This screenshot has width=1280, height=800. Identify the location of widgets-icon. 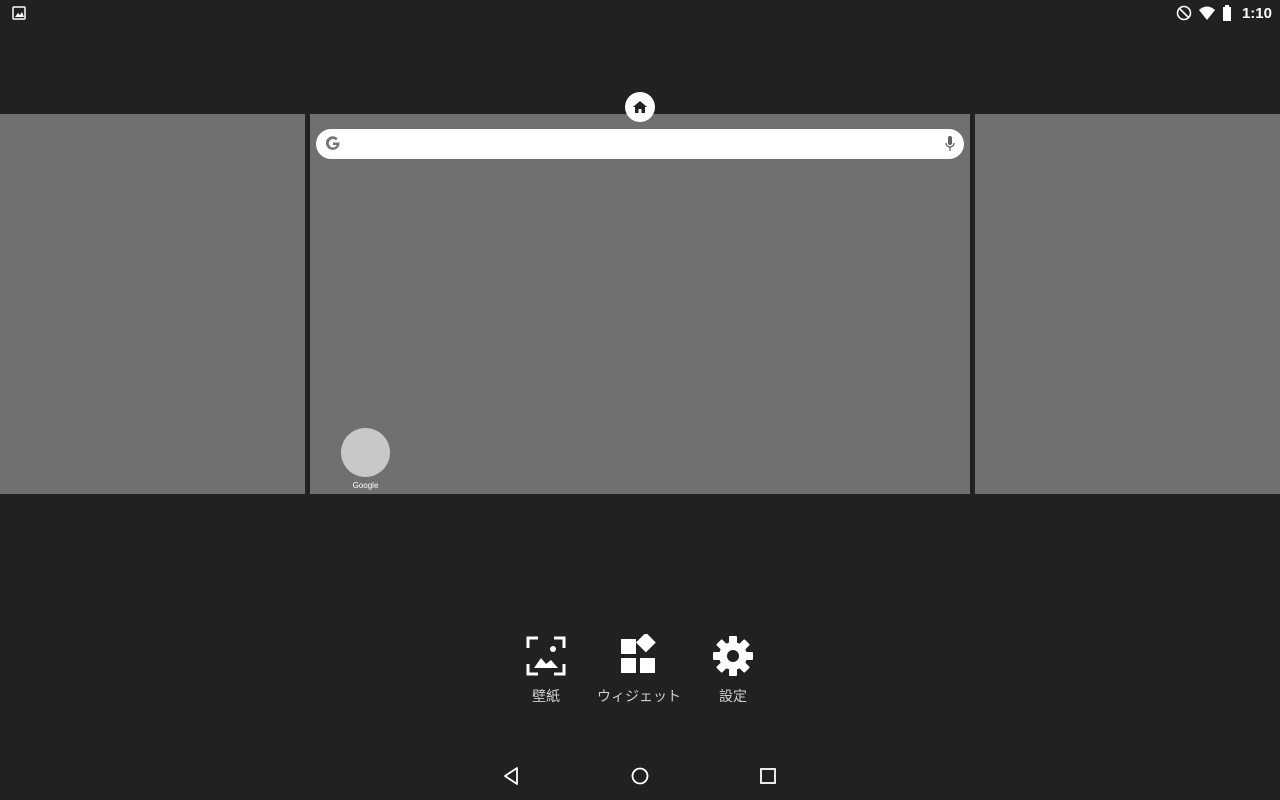
(638, 653).